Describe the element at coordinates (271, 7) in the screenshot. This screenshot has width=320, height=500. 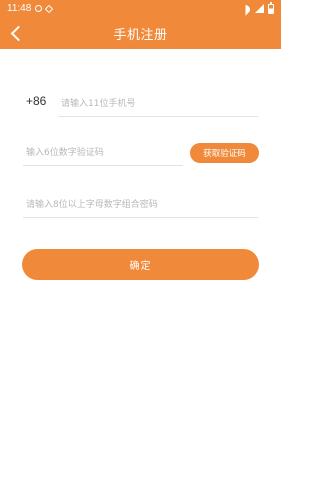
I see `battery-icon` at that location.